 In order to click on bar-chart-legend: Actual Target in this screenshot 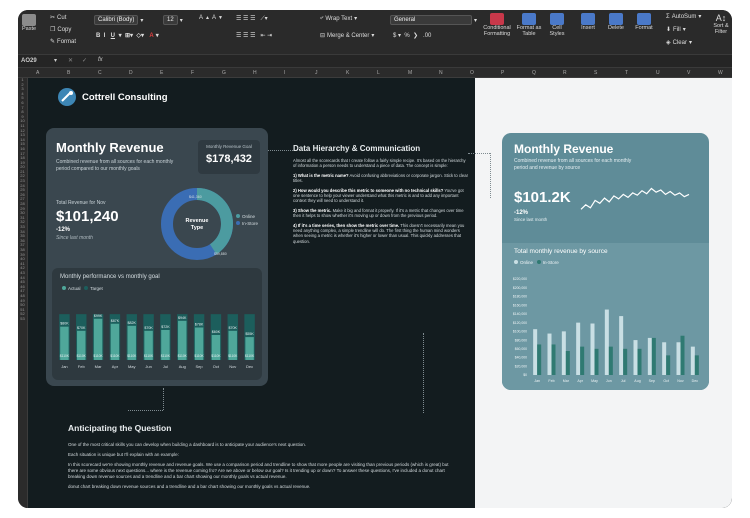, I will do `click(82, 288)`.